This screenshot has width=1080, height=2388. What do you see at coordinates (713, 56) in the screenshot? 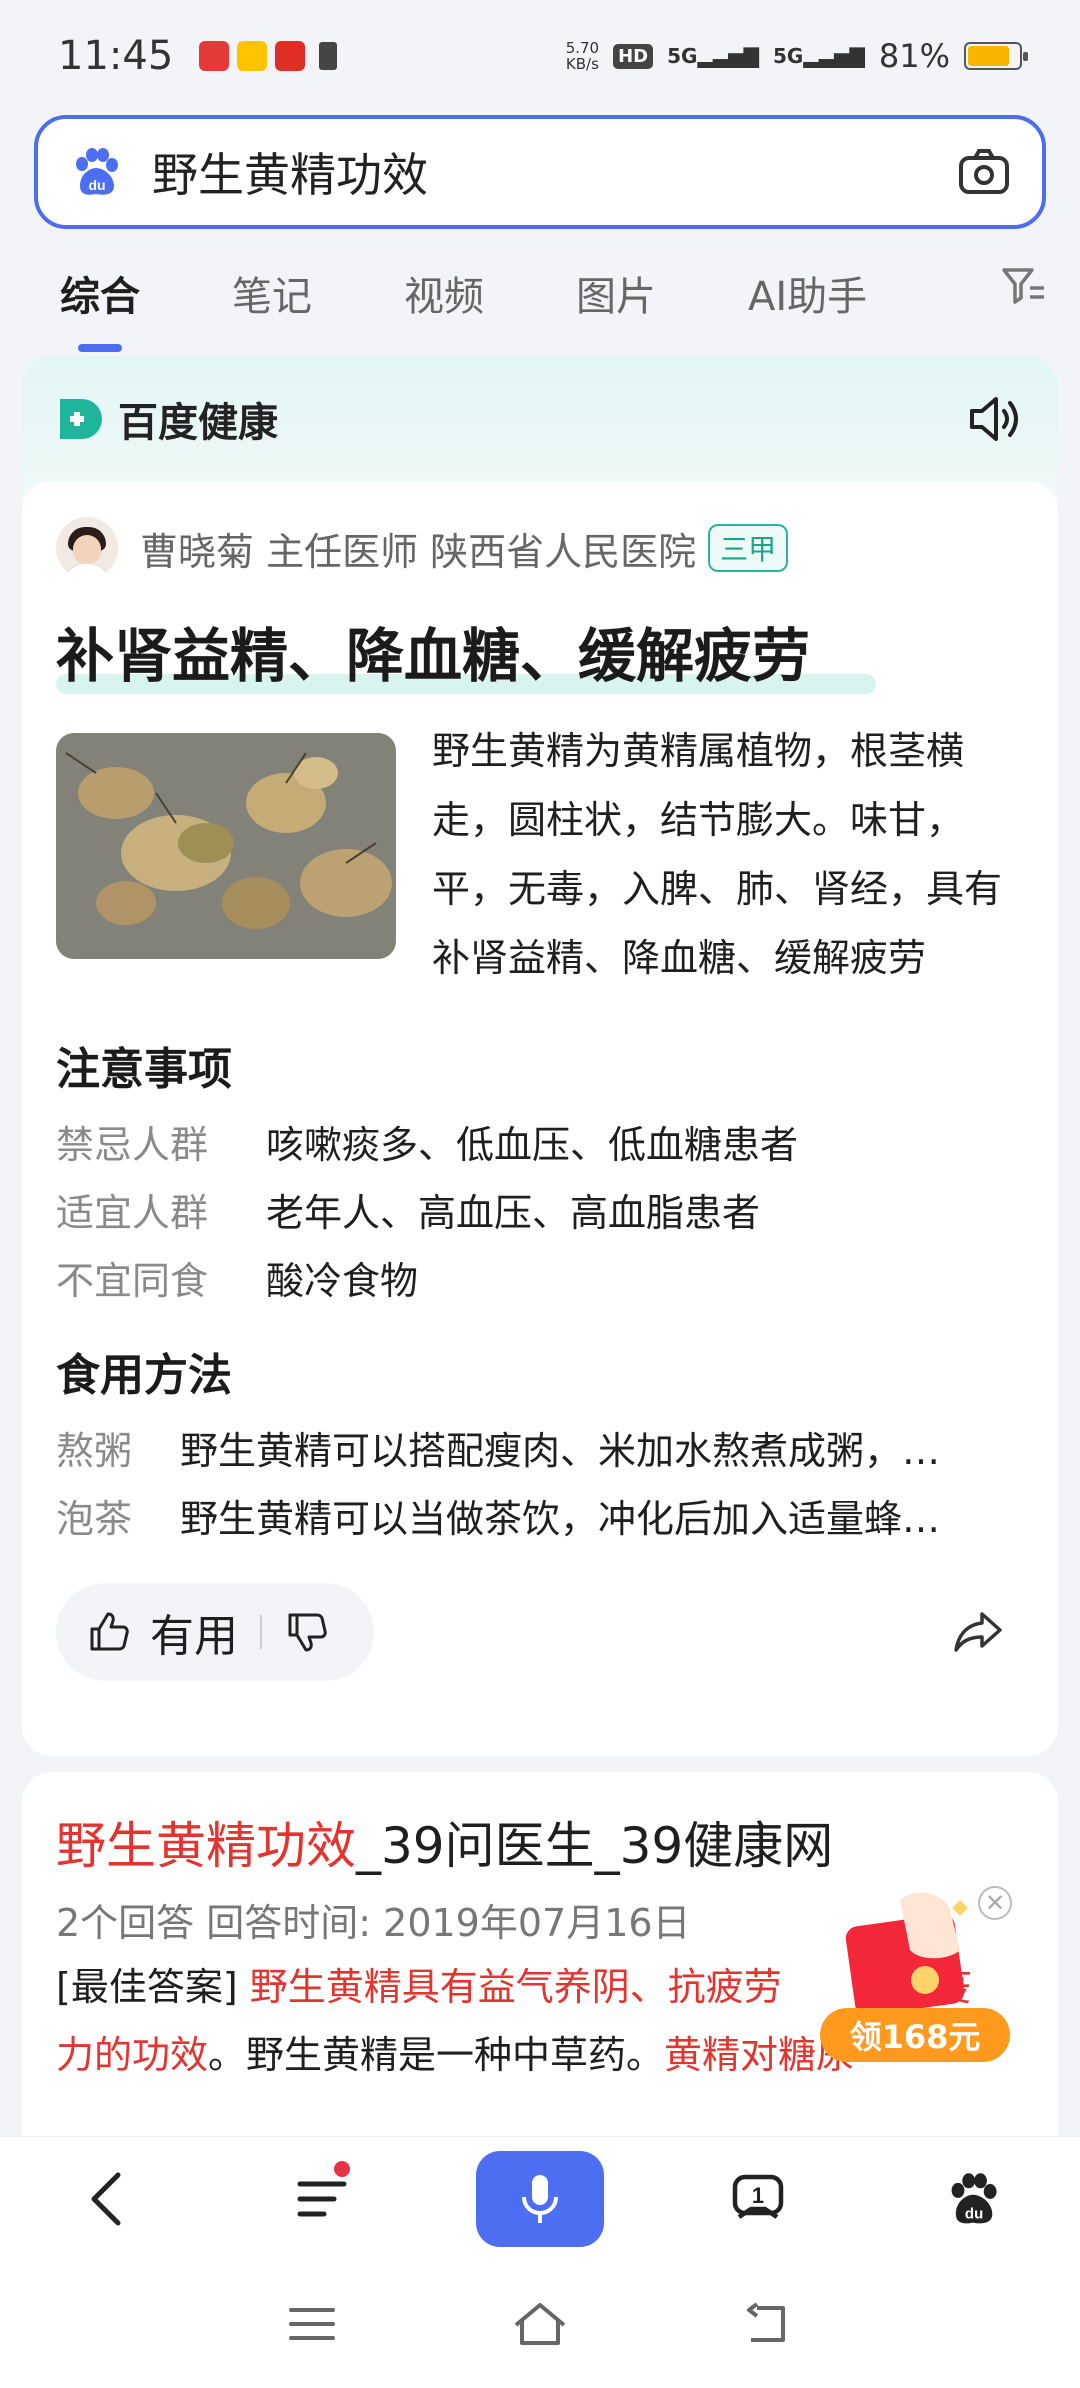
I see `signal-icon: 5G▂▃▅▇` at bounding box center [713, 56].